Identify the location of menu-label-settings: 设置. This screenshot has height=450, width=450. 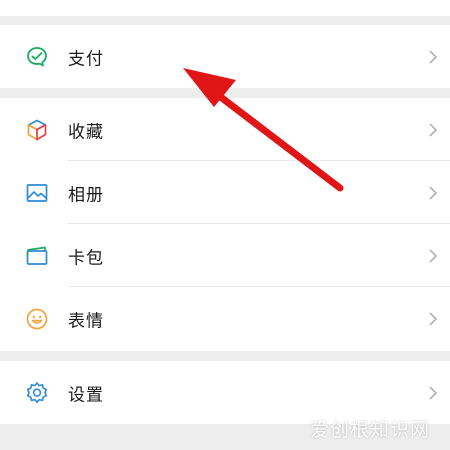
(86, 395).